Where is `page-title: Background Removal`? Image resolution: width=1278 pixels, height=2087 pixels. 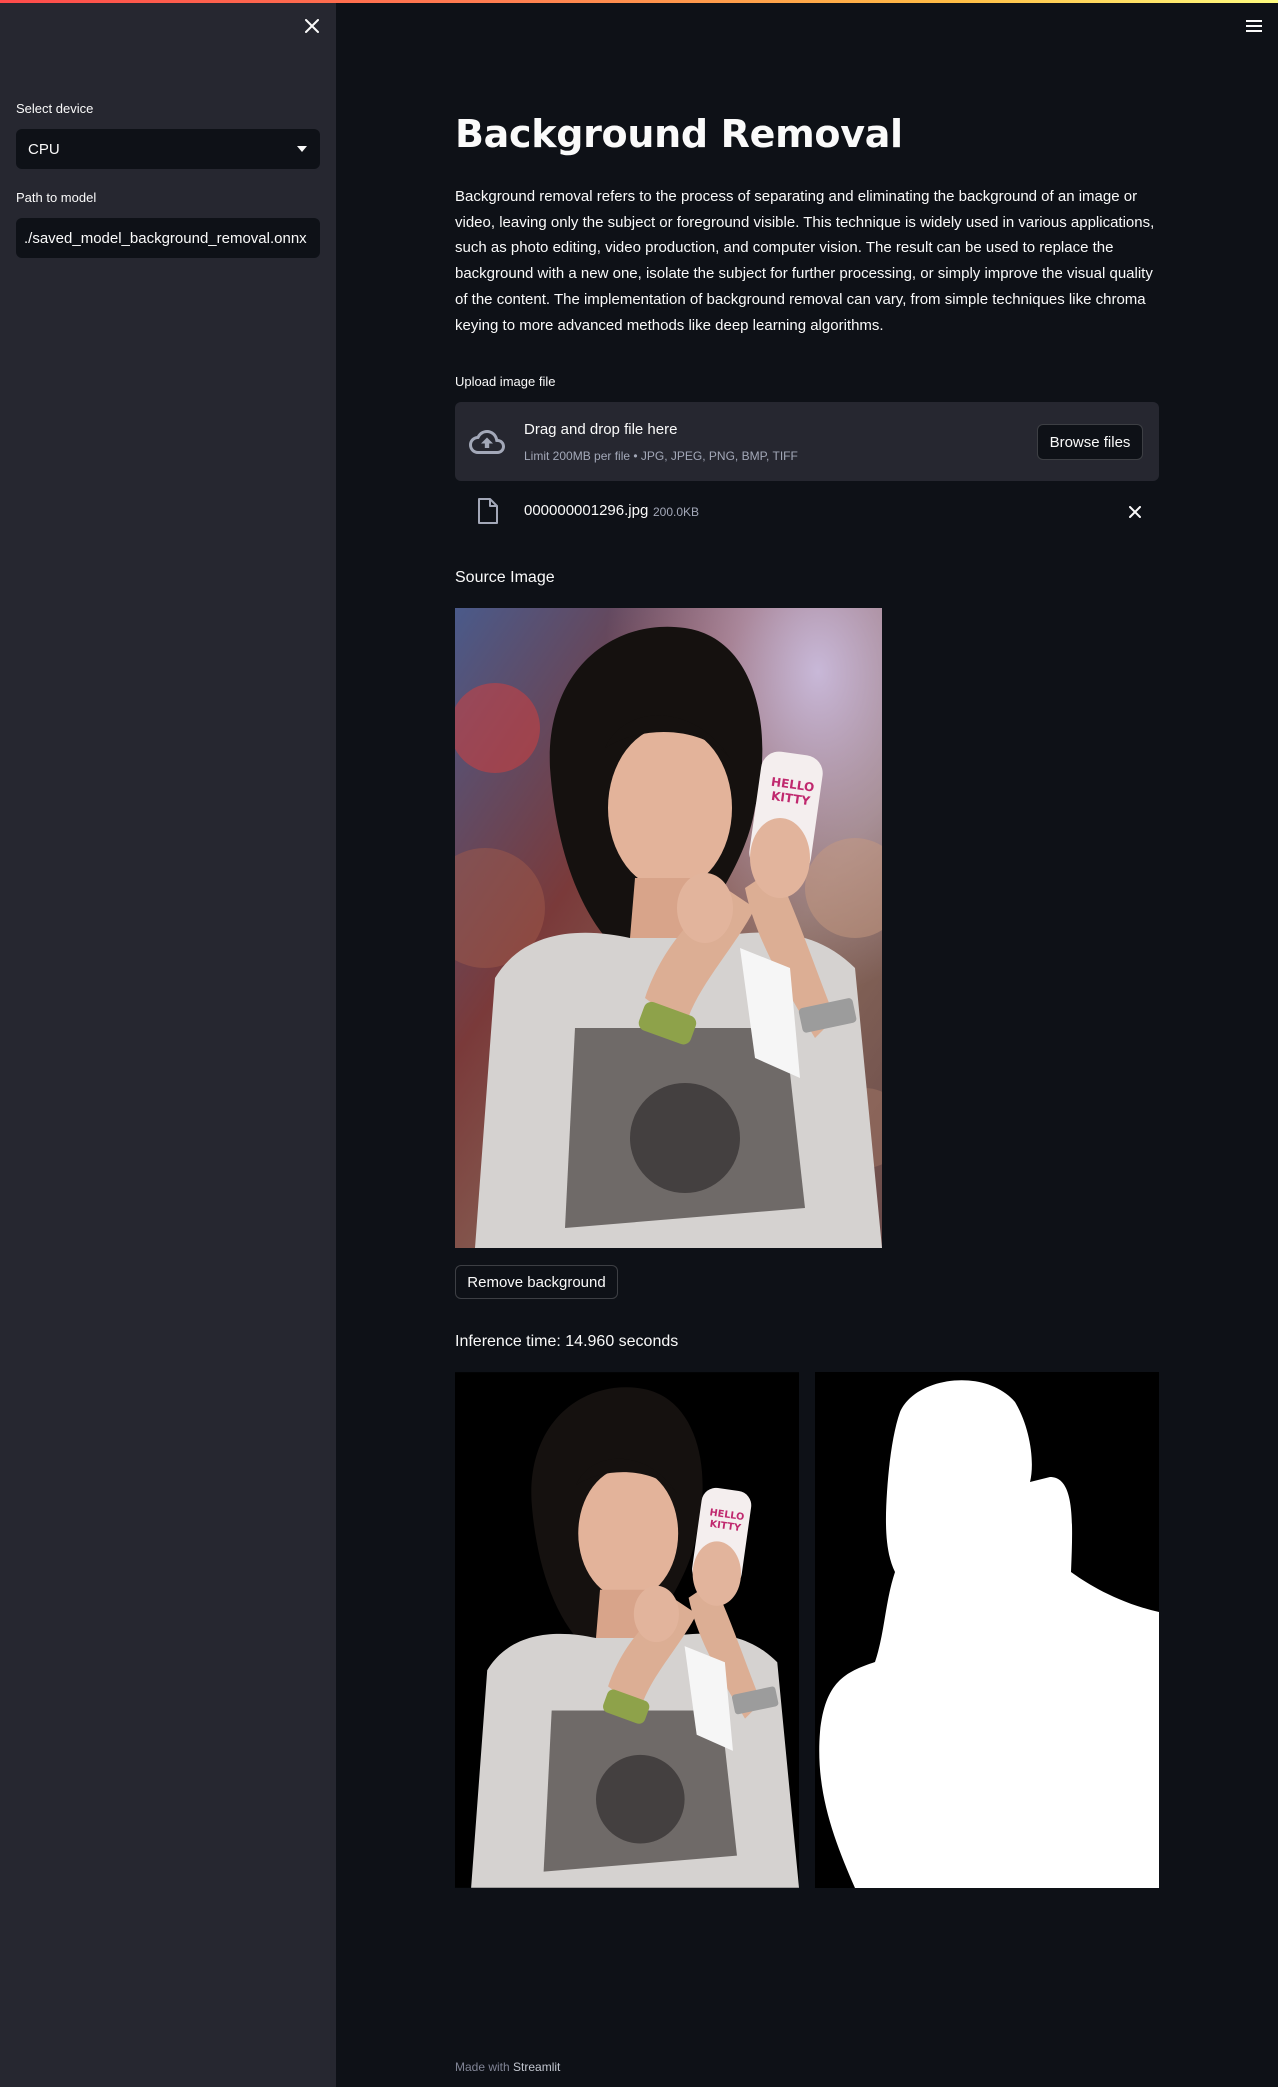
page-title: Background Removal is located at coordinates (679, 134).